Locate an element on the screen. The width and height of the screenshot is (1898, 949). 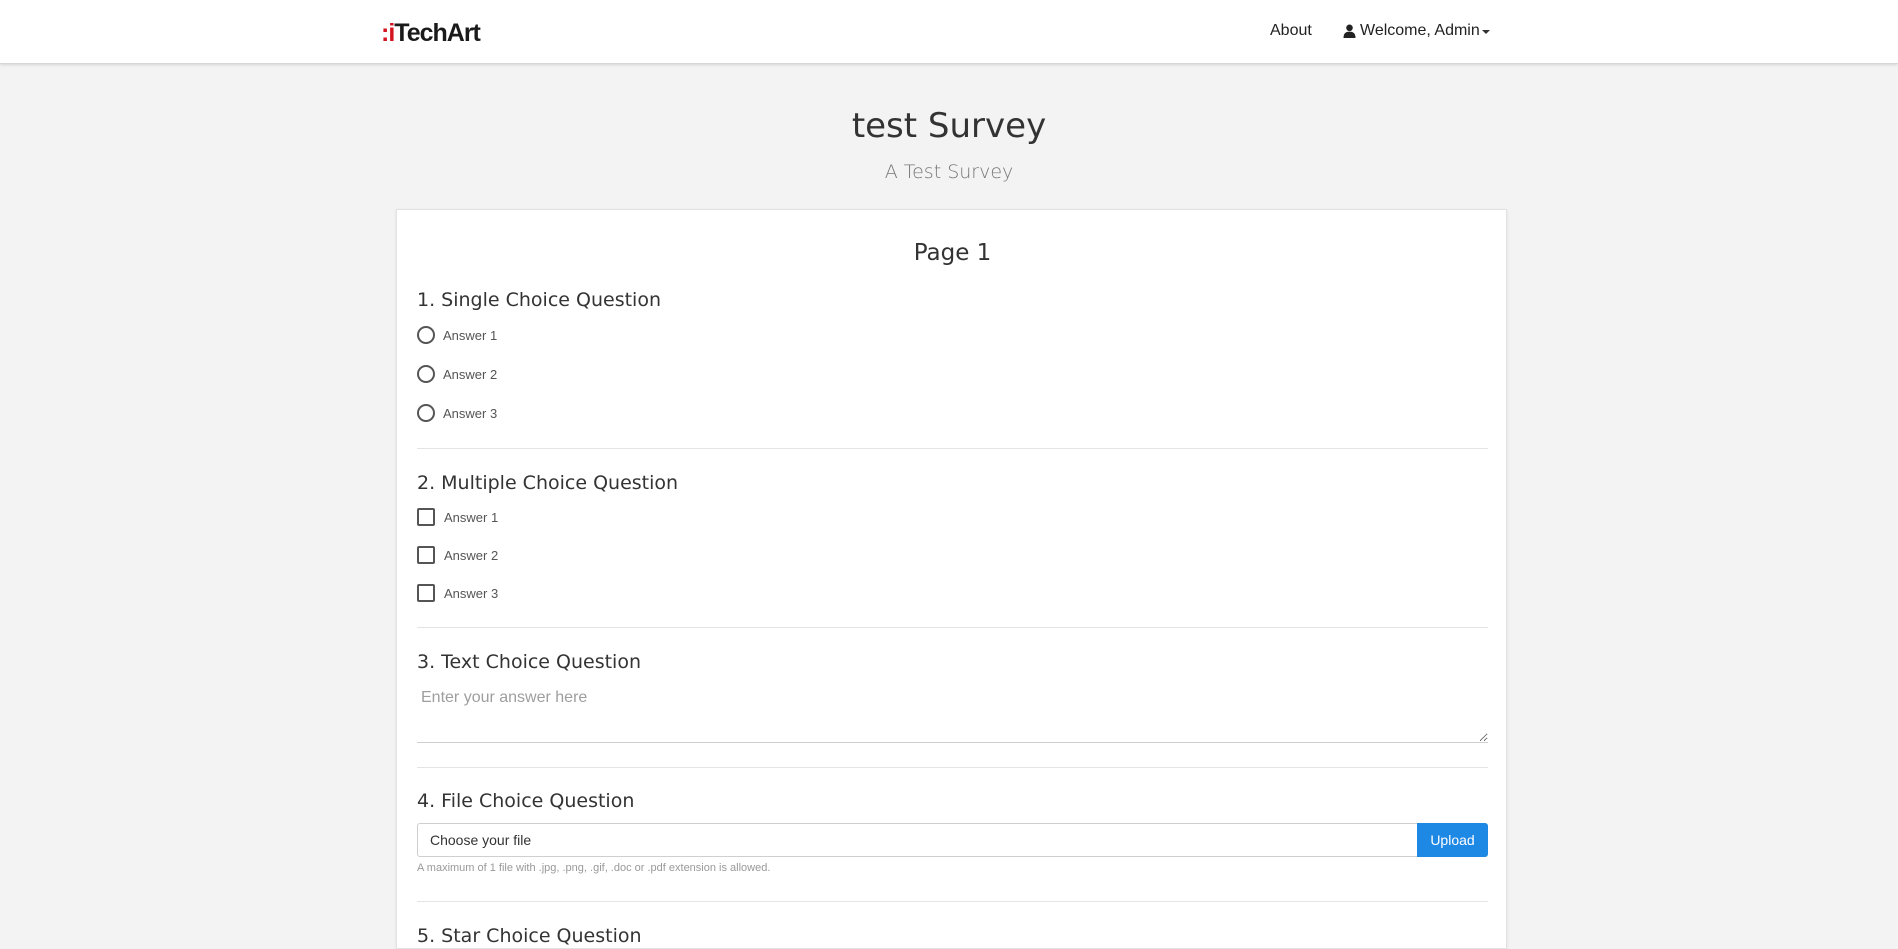
user-menu-dropdown: Welcome, Admin is located at coordinates (1416, 31).